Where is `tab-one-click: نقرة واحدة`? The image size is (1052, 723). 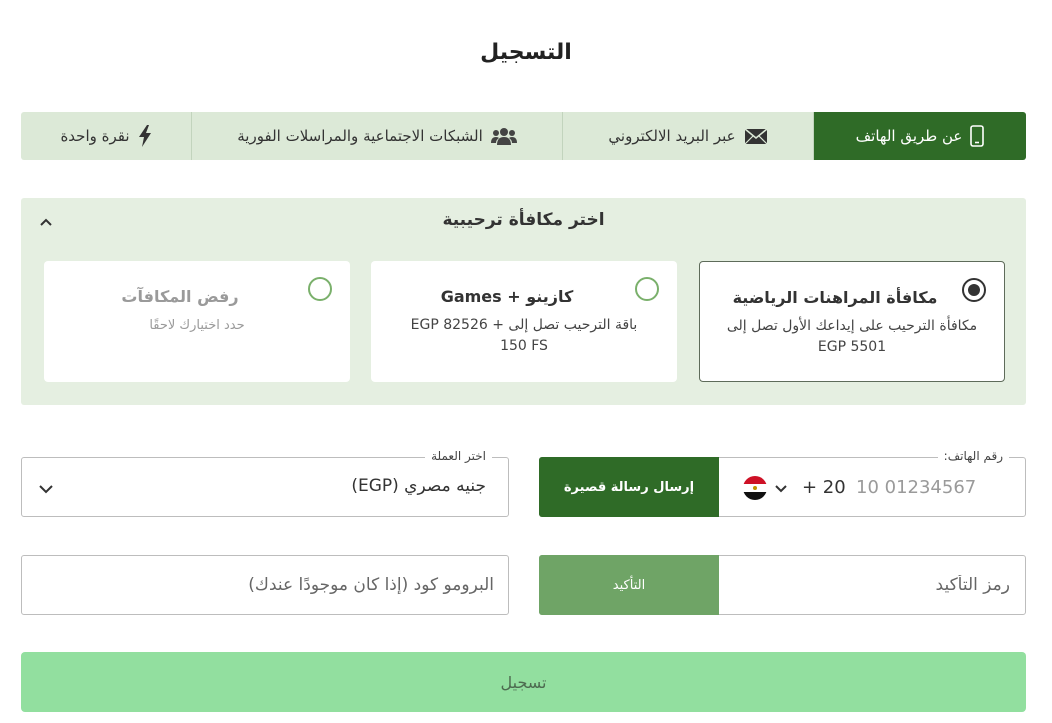 tab-one-click: نقرة واحدة is located at coordinates (106, 136).